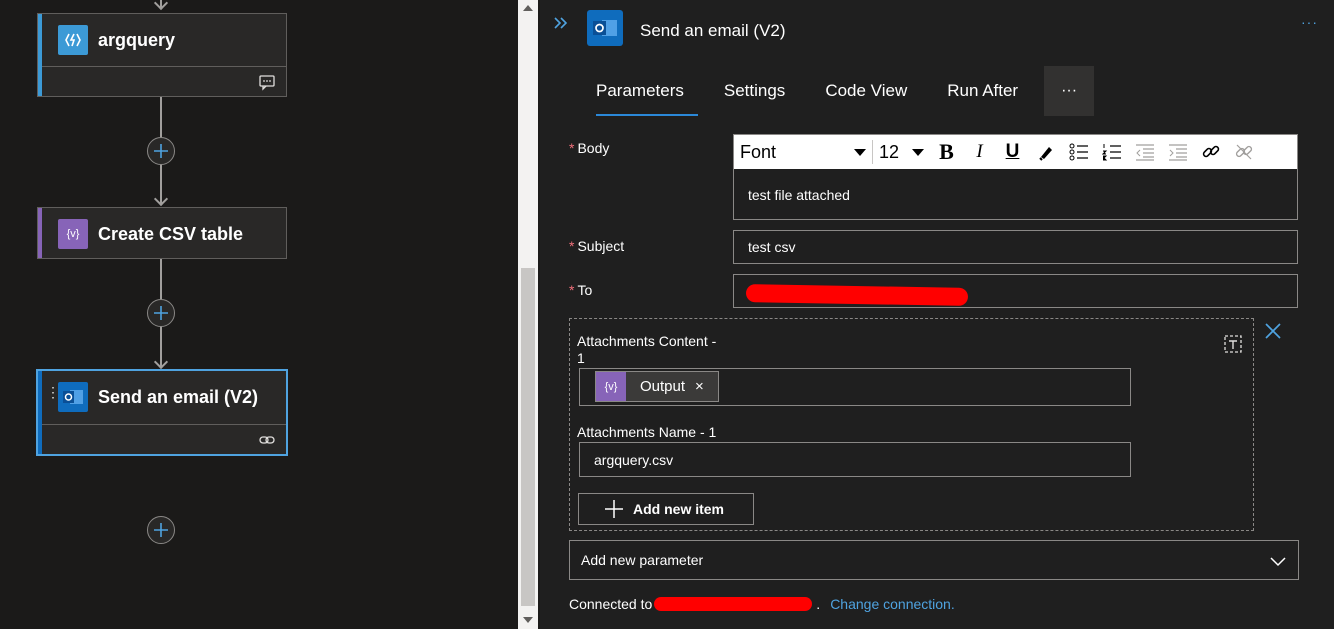  Describe the element at coordinates (1012, 152) in the screenshot. I see `underline-icon: U` at that location.